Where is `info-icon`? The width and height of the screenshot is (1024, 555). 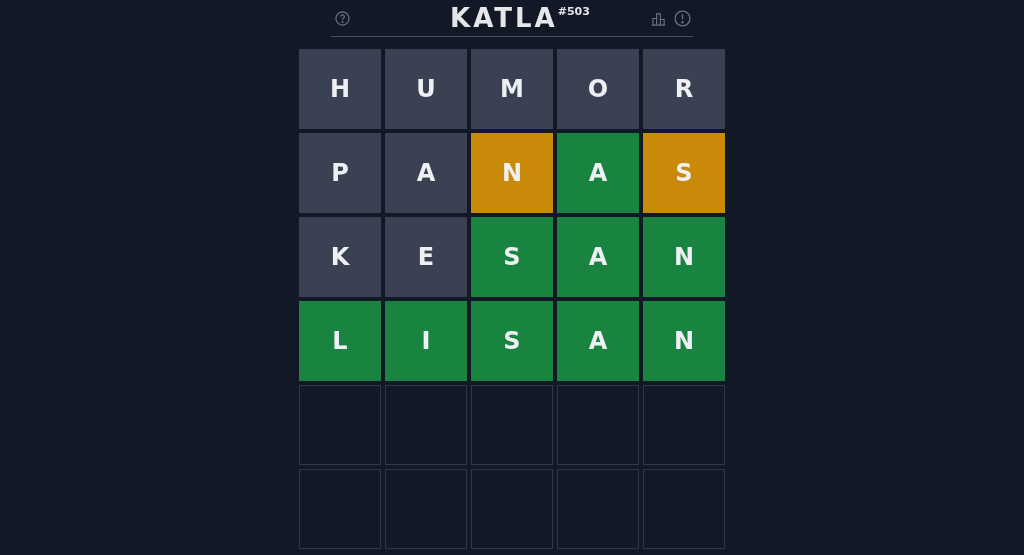 info-icon is located at coordinates (682, 18).